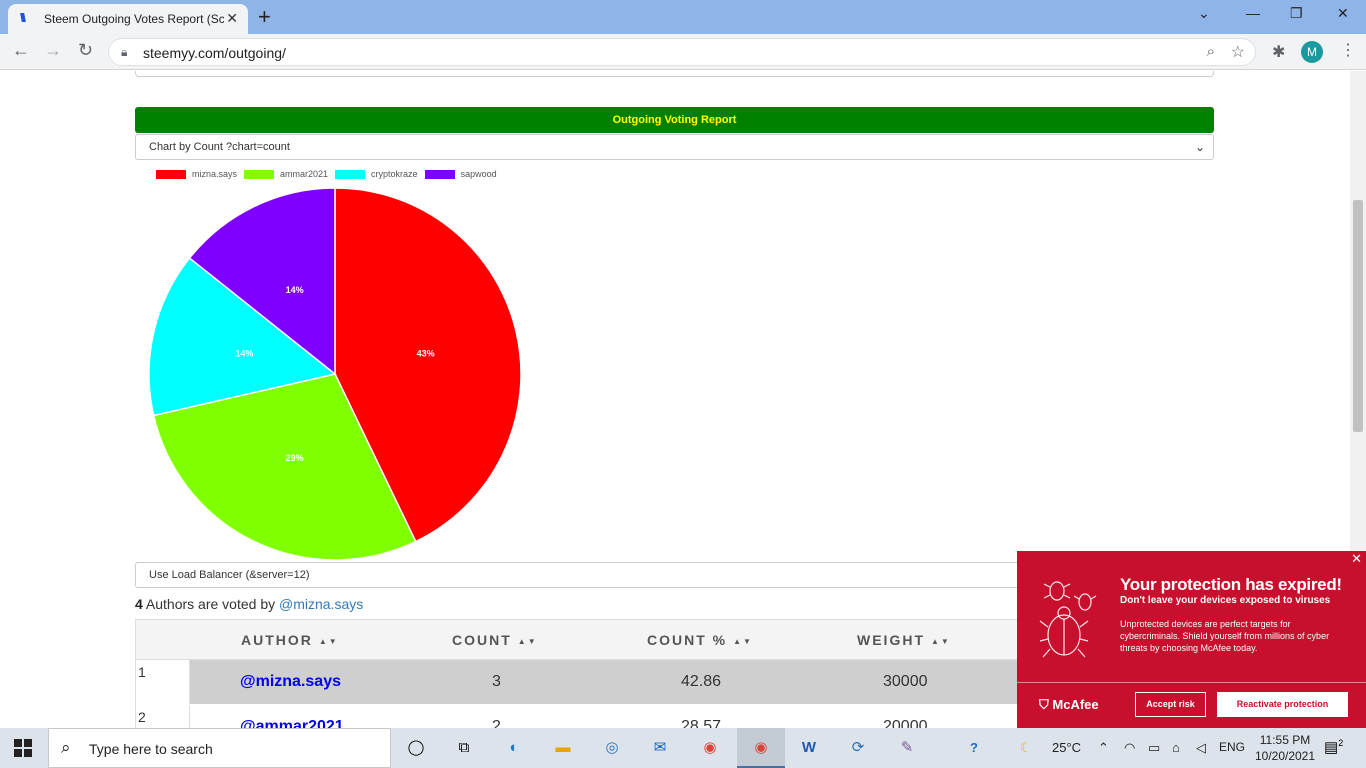  Describe the element at coordinates (1285, 756) in the screenshot. I see `clock-date: 10/20/2021` at that location.